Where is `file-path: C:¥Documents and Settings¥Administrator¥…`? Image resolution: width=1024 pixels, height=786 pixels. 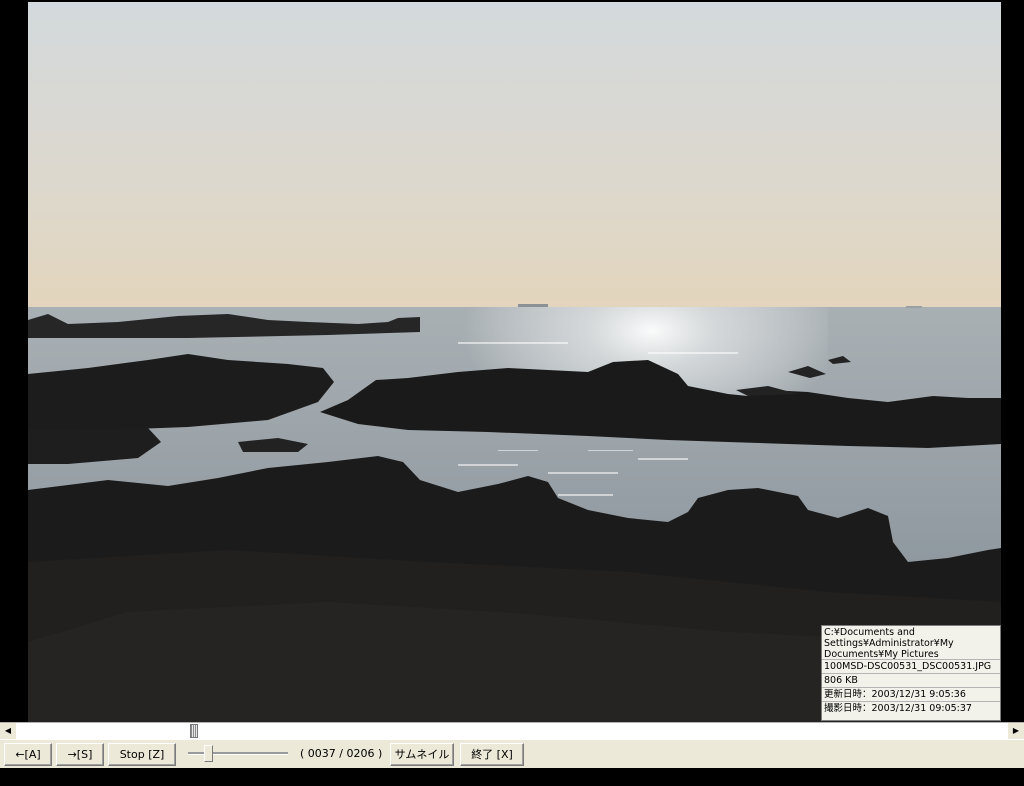
file-path: C:¥Documents and Settings¥Administrator¥… is located at coordinates (911, 643).